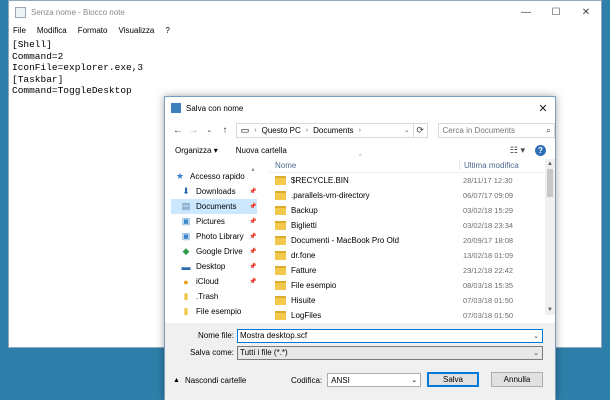  Describe the element at coordinates (214, 221) in the screenshot. I see `nav-item-pictures: ▣ Pictures 📌` at that location.